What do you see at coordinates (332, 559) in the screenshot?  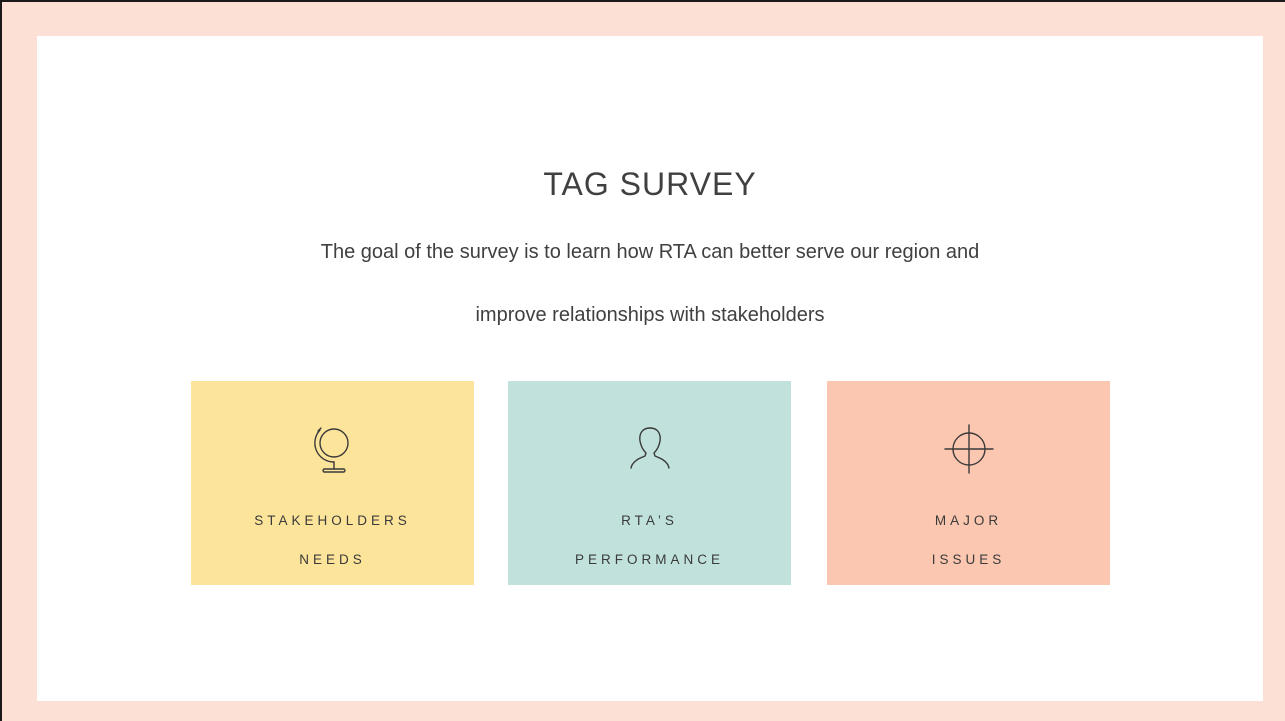 I see `card-label-line-2: NEEDS` at bounding box center [332, 559].